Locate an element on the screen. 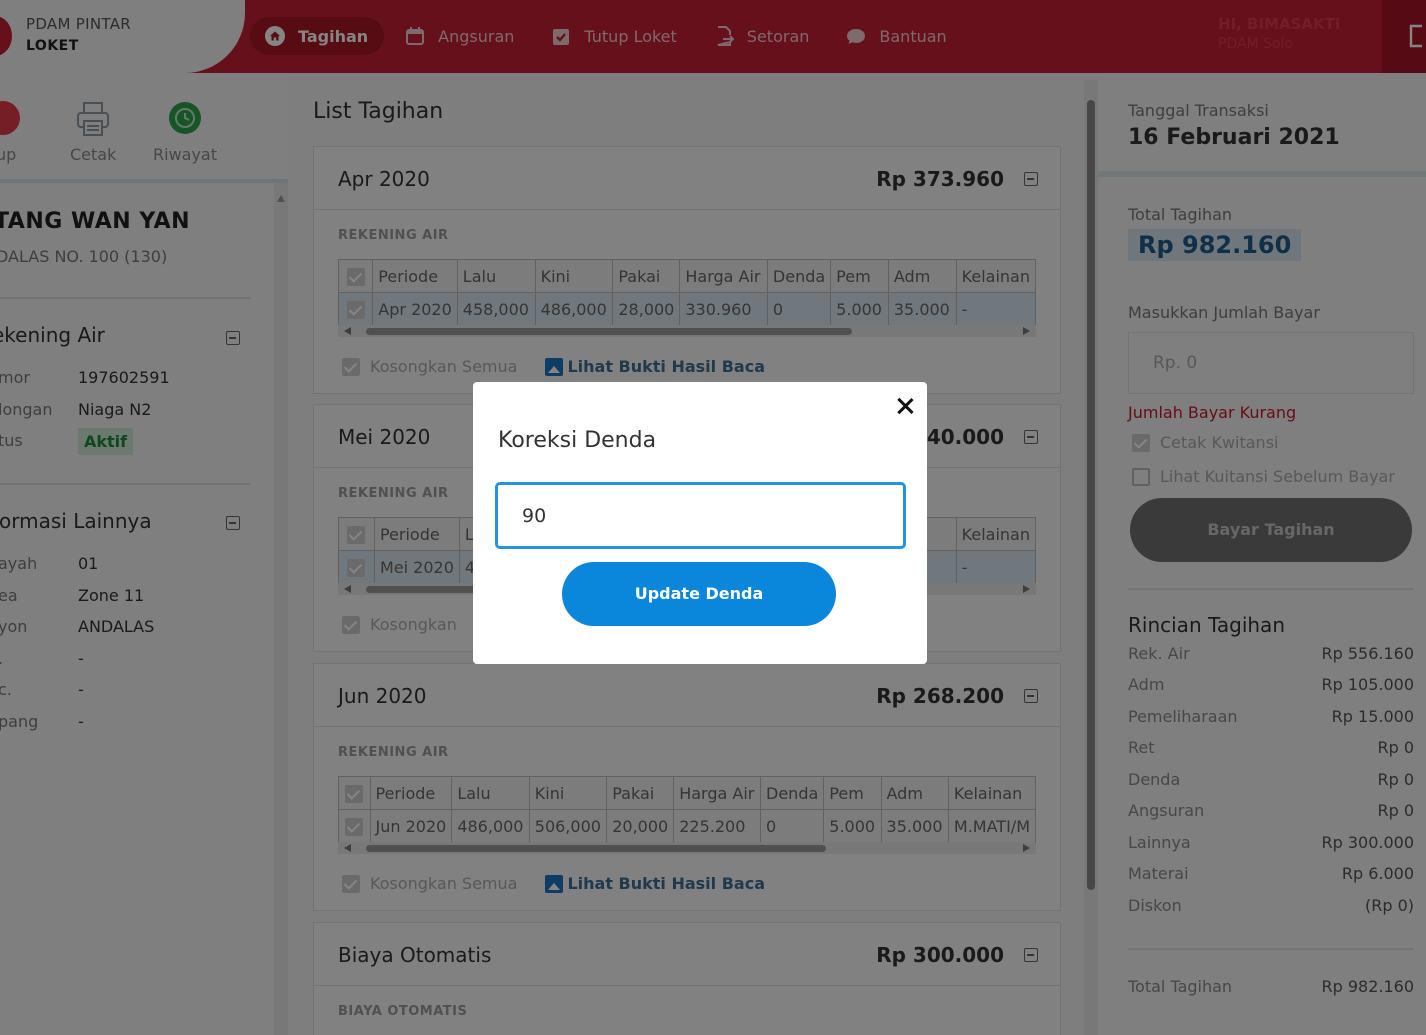  close-icon is located at coordinates (905, 406).